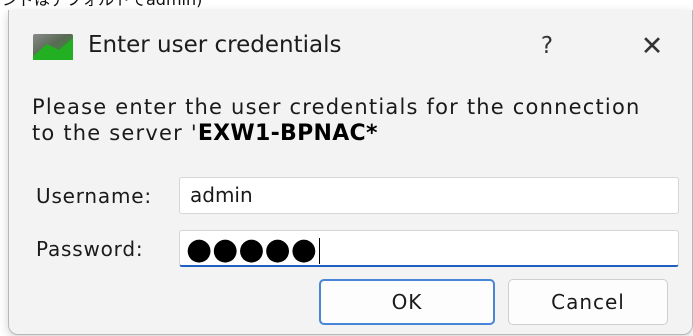 The height and width of the screenshot is (336, 693). Describe the element at coordinates (287, 133) in the screenshot. I see `server-name: EXW1-BPNAC*` at that location.